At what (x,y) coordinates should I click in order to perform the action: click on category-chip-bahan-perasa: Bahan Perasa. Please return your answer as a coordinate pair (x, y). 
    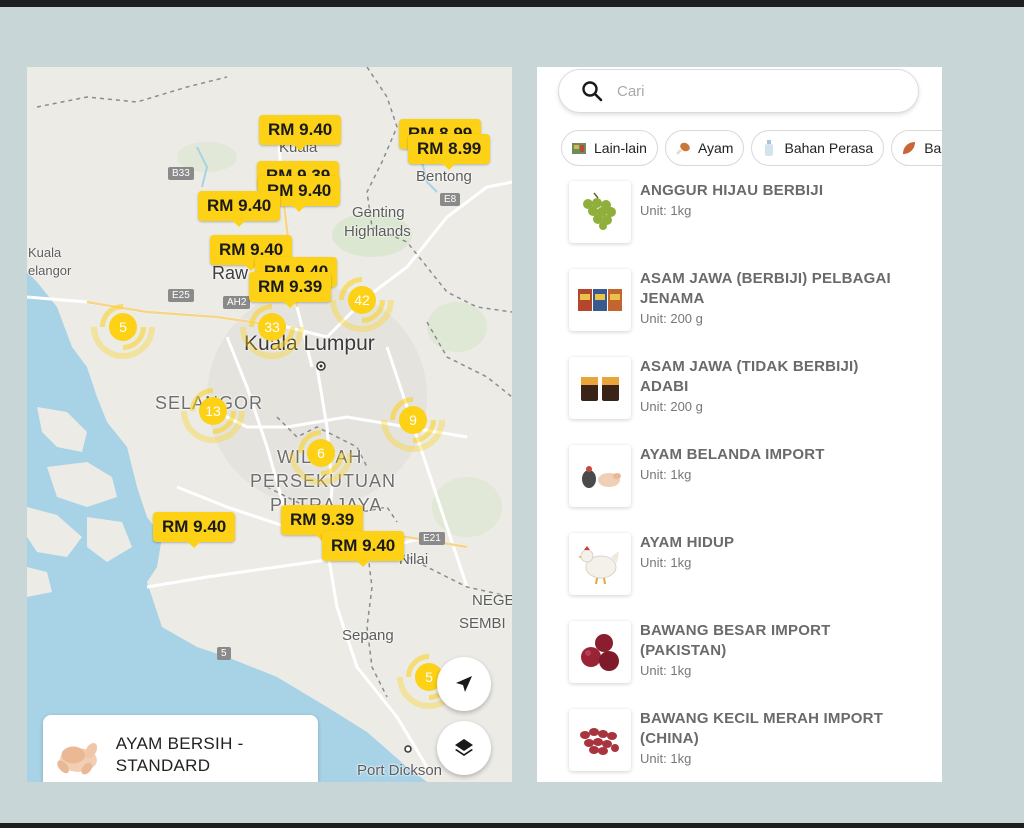
    Looking at the image, I should click on (818, 148).